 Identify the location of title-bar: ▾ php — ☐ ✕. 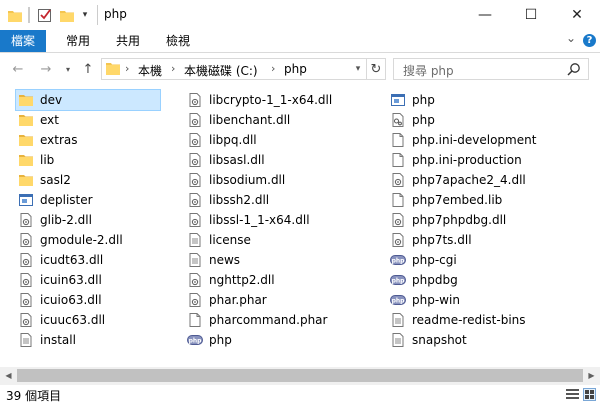
(300, 15).